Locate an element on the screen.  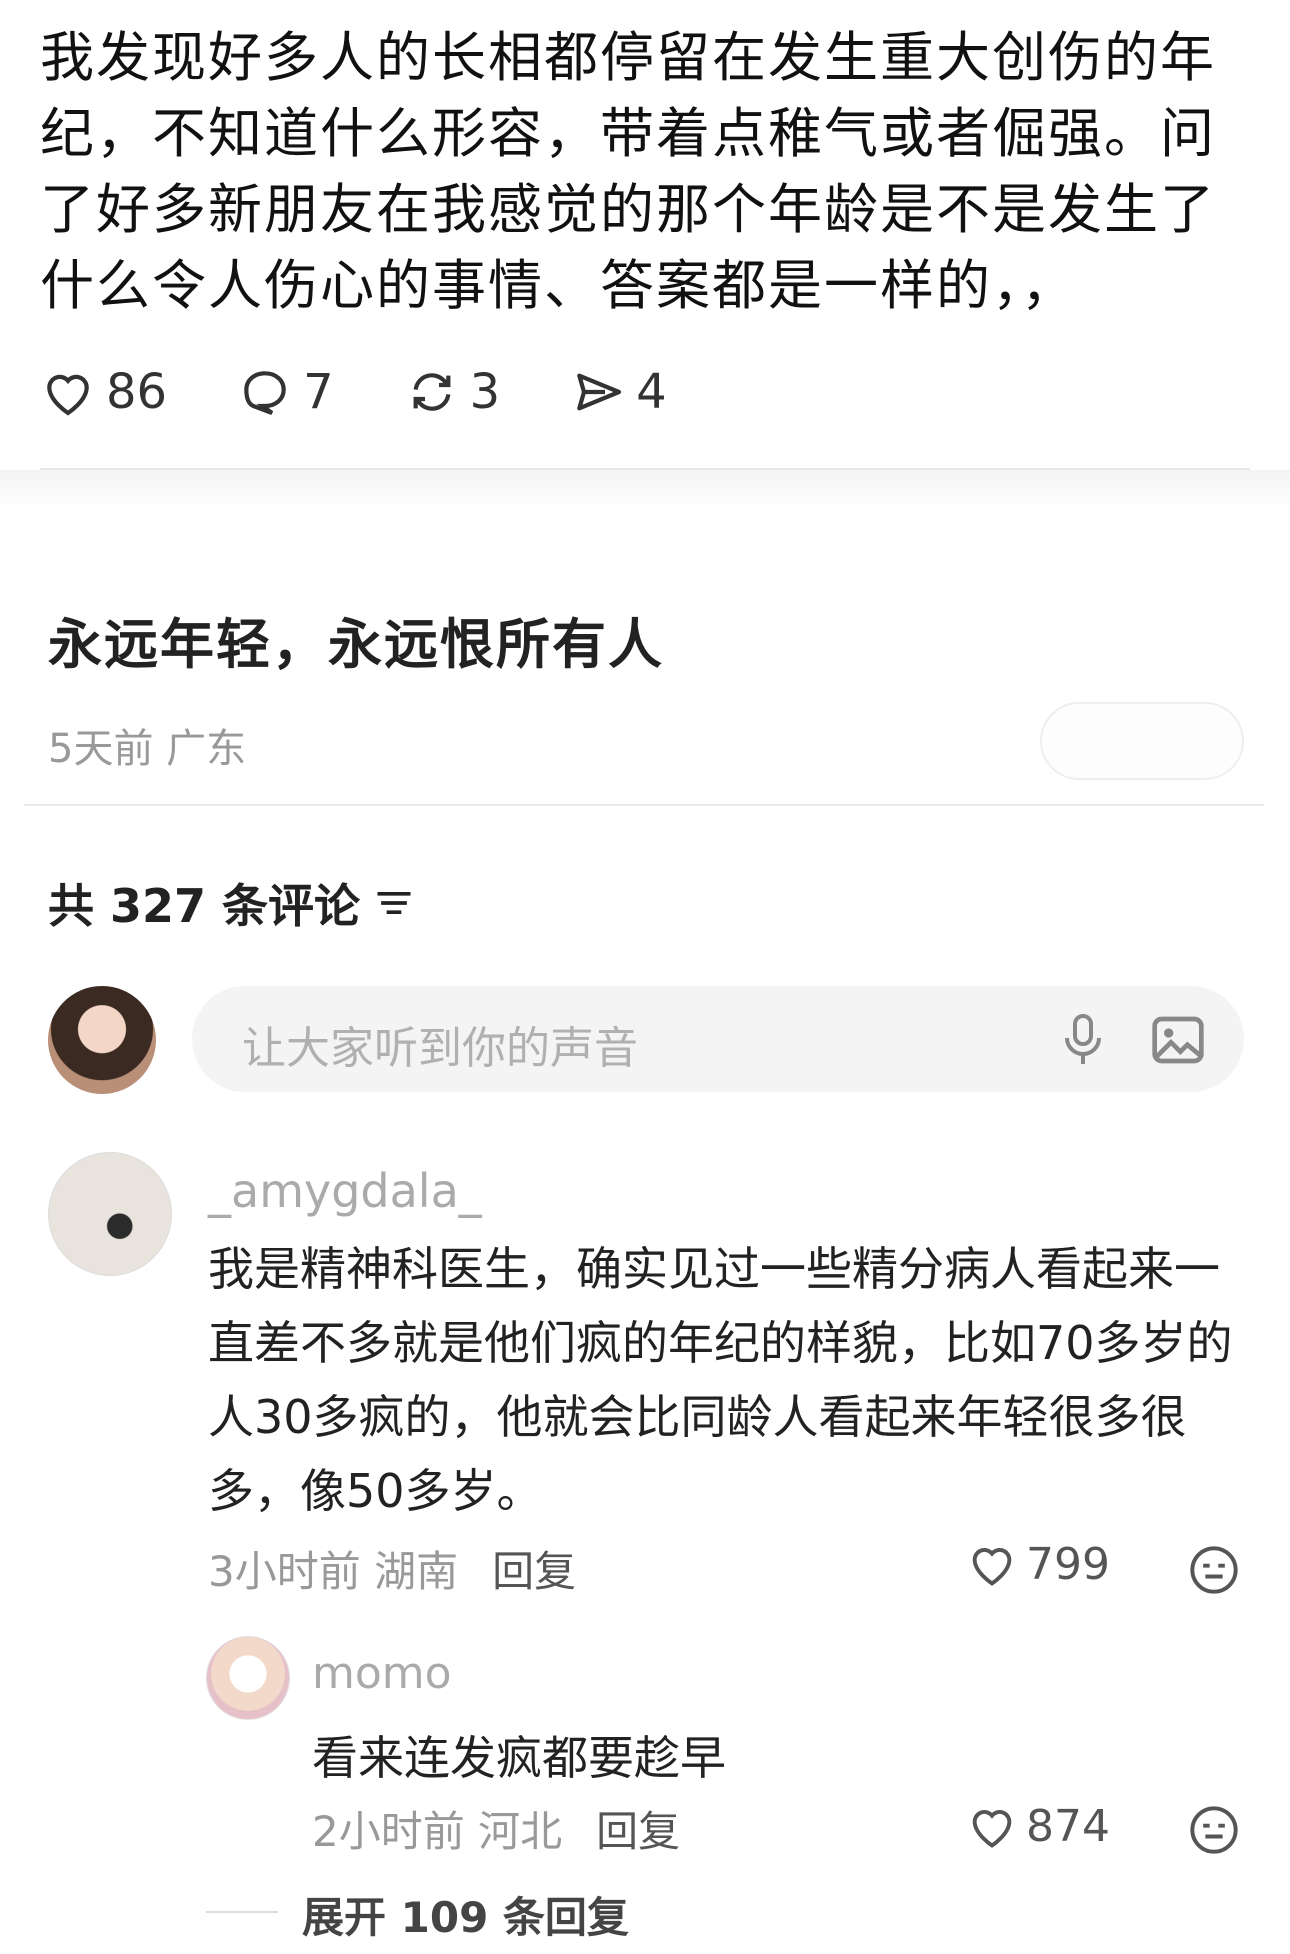
post-action-bar: 86 7 3 4 is located at coordinates (388, 392).